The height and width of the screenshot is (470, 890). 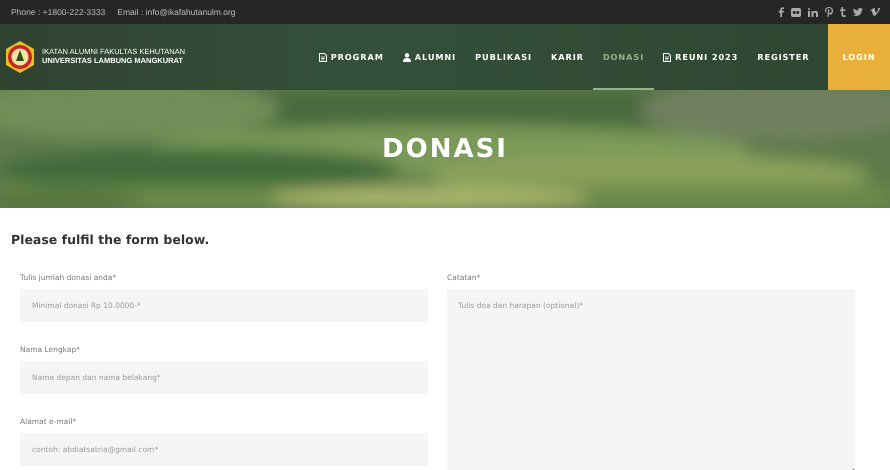 What do you see at coordinates (858, 12) in the screenshot?
I see `twitter-icon` at bounding box center [858, 12].